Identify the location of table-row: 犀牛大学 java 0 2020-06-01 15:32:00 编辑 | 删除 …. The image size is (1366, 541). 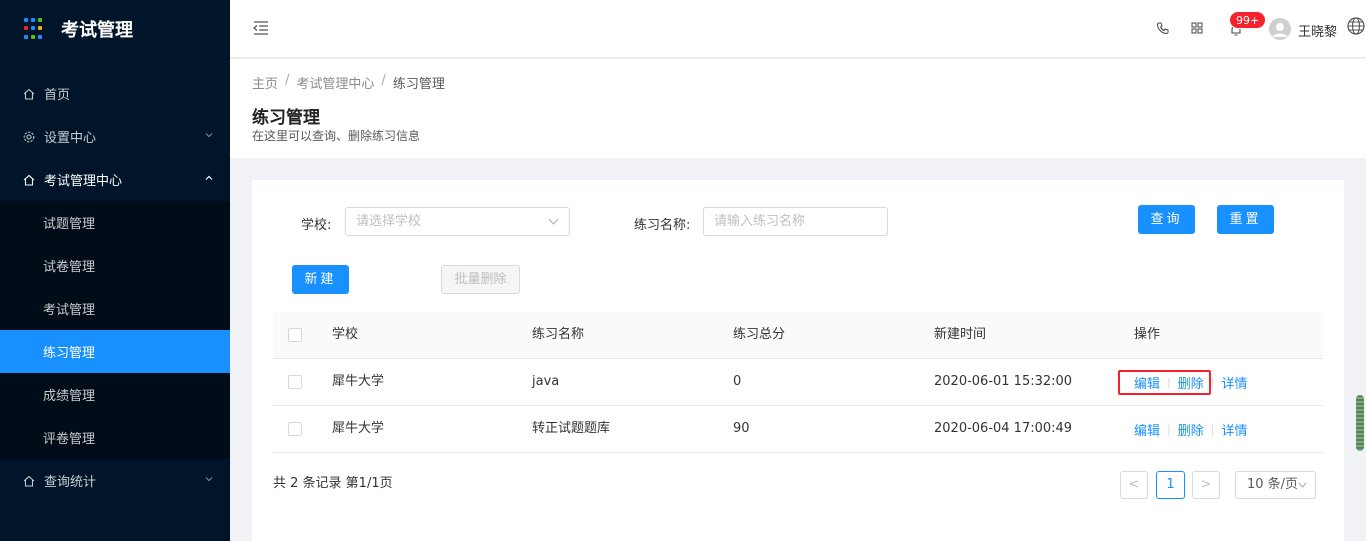
(798, 382).